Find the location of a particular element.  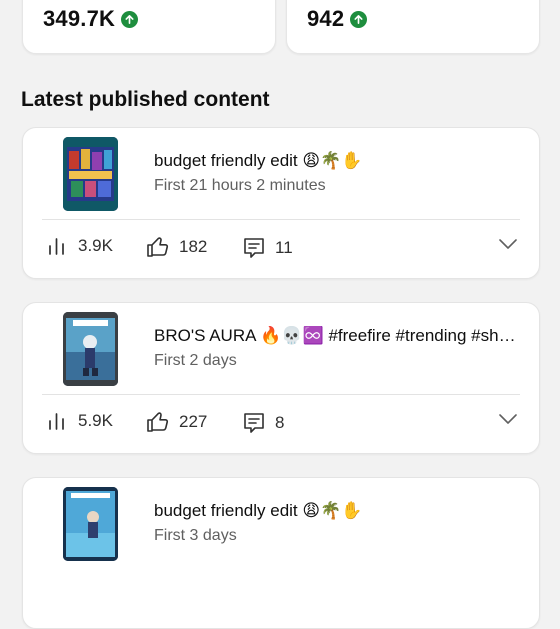

likes-metric: 227 is located at coordinates (176, 422).